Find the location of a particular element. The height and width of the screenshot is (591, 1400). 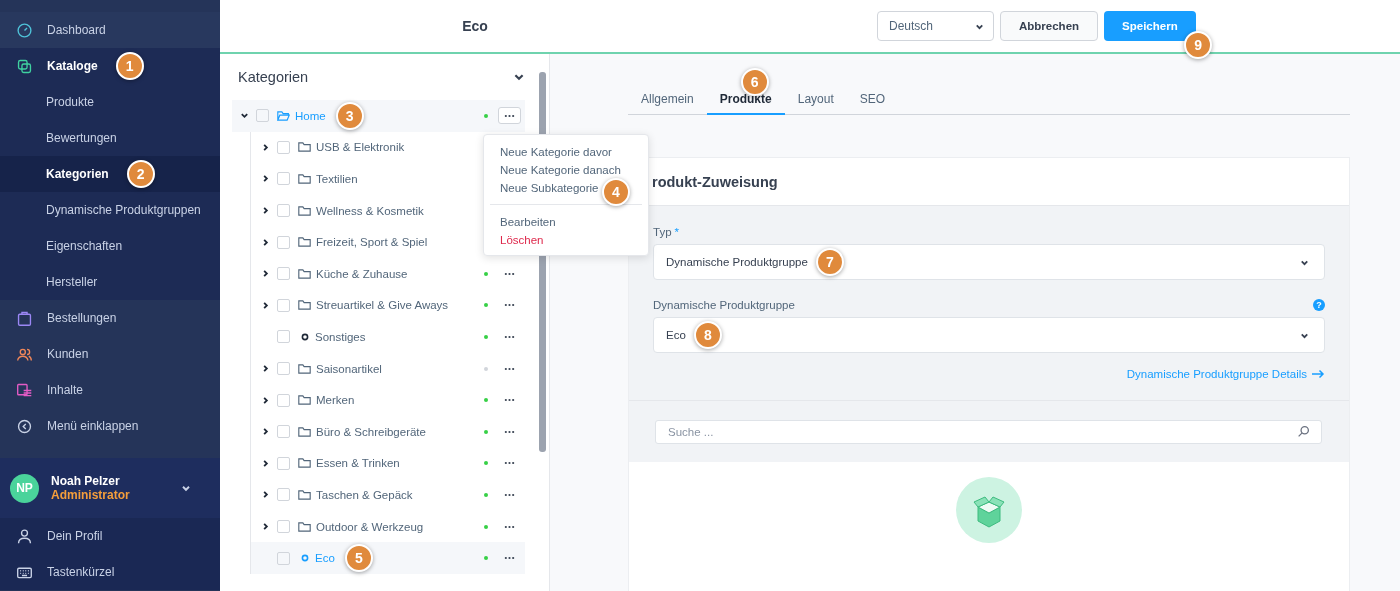

category-name: Freizeit, Sport & Spiel is located at coordinates (372, 242).